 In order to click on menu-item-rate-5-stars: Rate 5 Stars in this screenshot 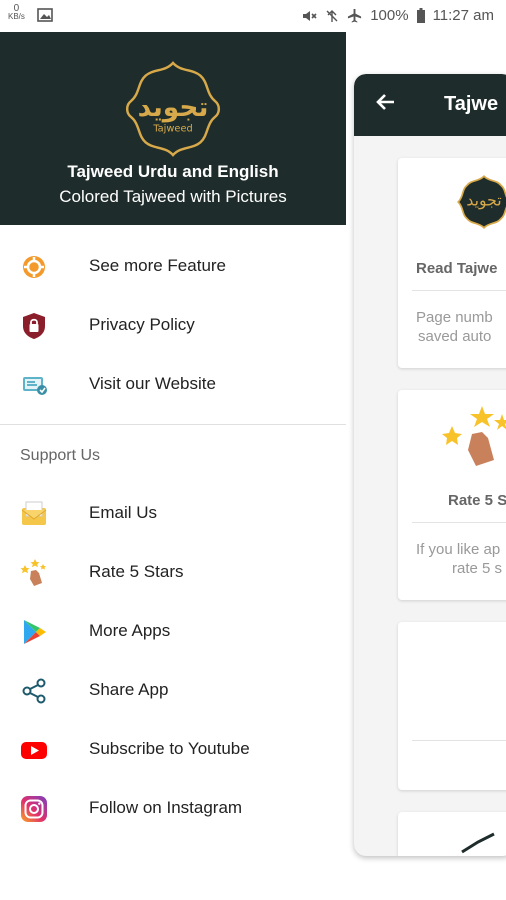, I will do `click(173, 573)`.